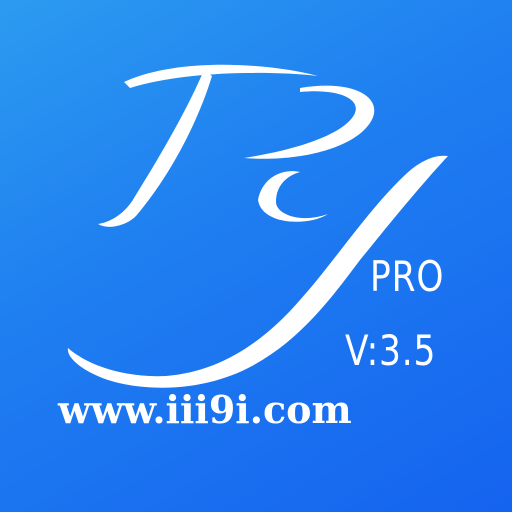 Image resolution: width=512 pixels, height=512 pixels. I want to click on website-label: www.iii9i.com, so click(205, 409).